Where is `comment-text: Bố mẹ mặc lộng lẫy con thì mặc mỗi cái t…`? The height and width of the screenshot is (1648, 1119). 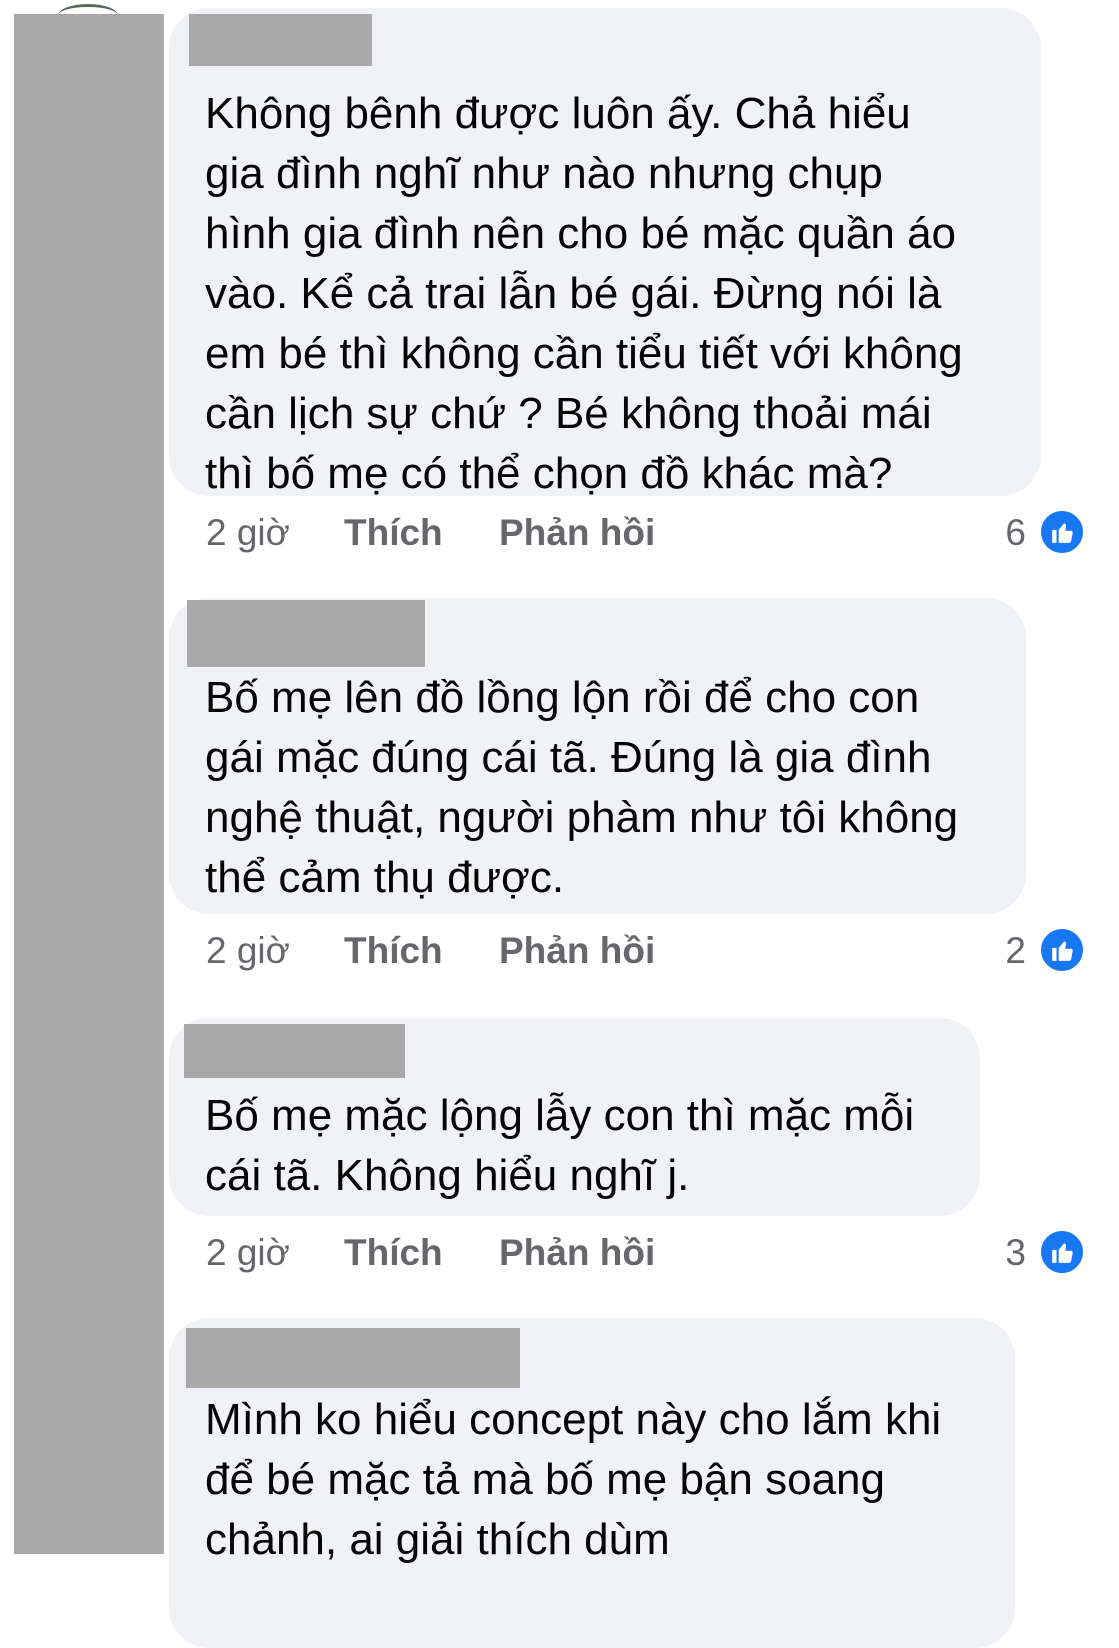
comment-text: Bố mẹ mặc lộng lẫy con thì mặc mỗi cái t… is located at coordinates (560, 1145).